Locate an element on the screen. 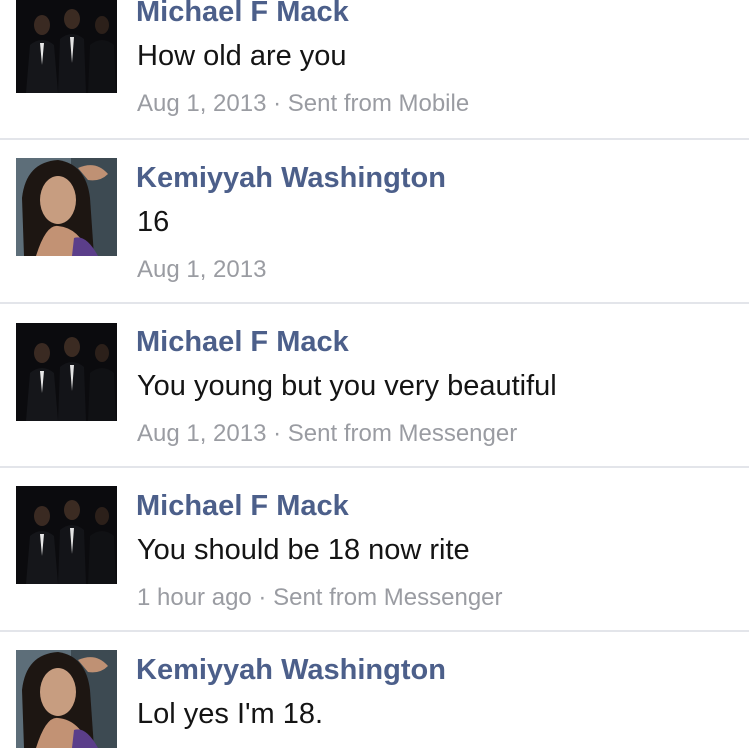  message-meta: Aug 1, 2013 · Sent from Mobile is located at coordinates (303, 104).